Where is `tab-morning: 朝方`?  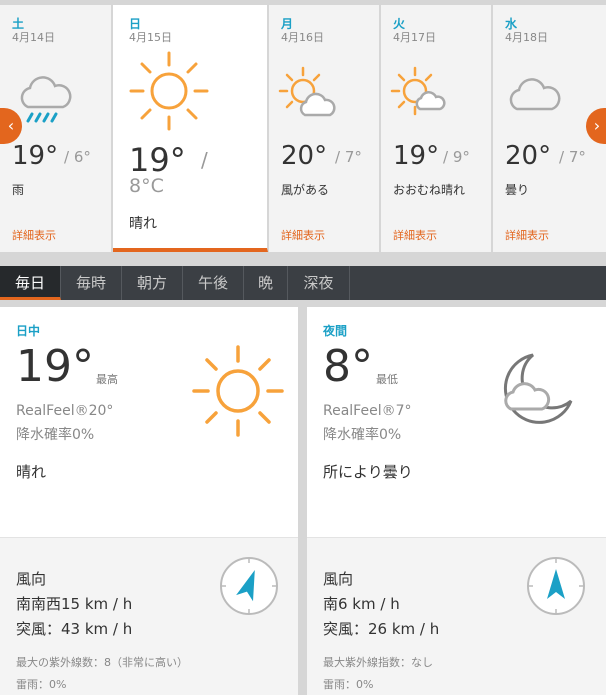
tab-morning: 朝方 is located at coordinates (152, 283).